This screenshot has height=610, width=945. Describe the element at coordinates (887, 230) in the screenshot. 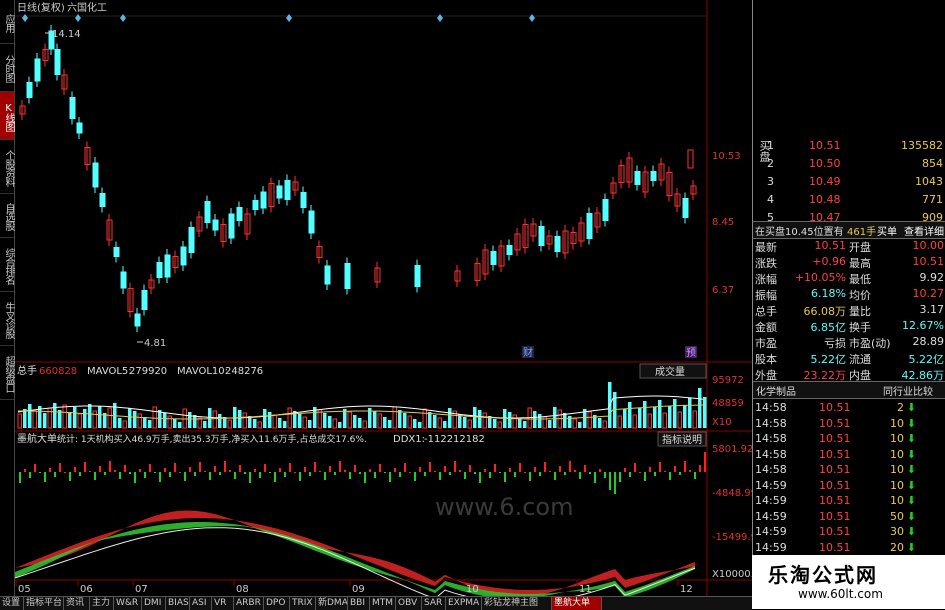

I see `buy-order-button: 买单` at that location.